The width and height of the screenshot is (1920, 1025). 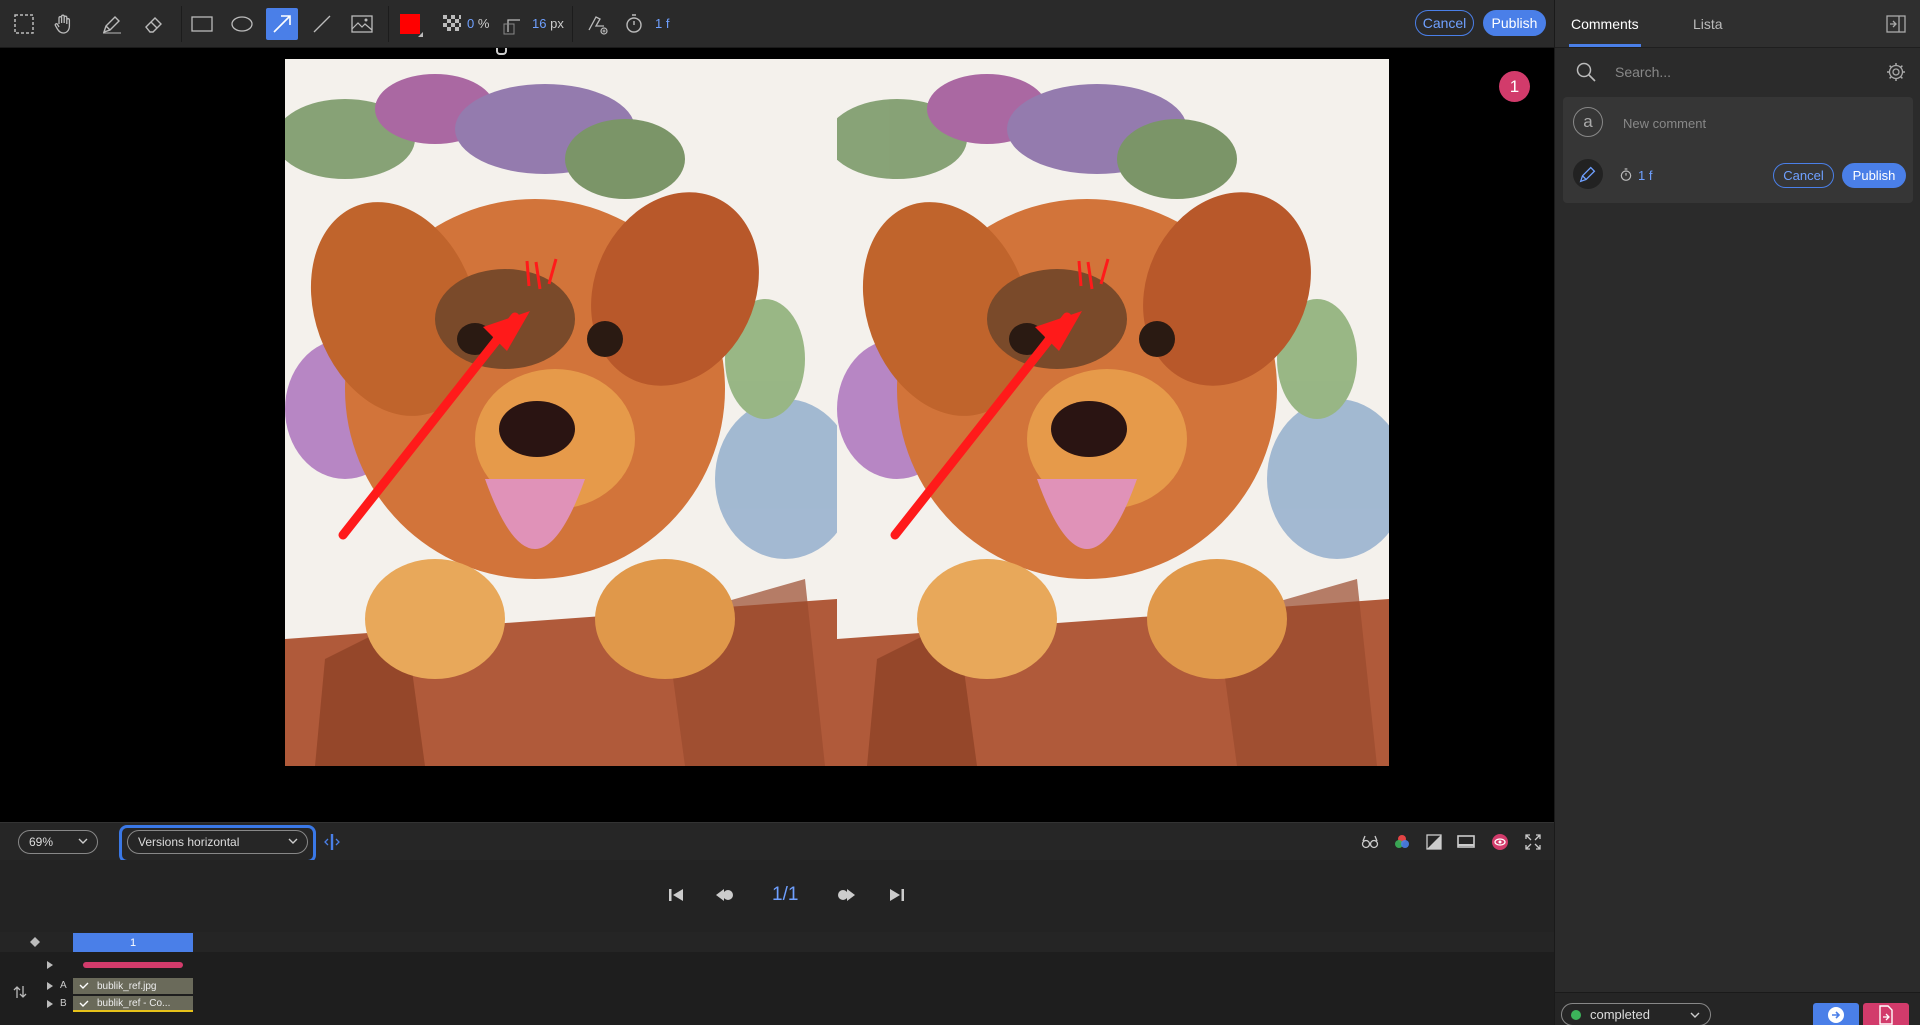 I want to click on ellipse-icon, so click(x=242, y=24).